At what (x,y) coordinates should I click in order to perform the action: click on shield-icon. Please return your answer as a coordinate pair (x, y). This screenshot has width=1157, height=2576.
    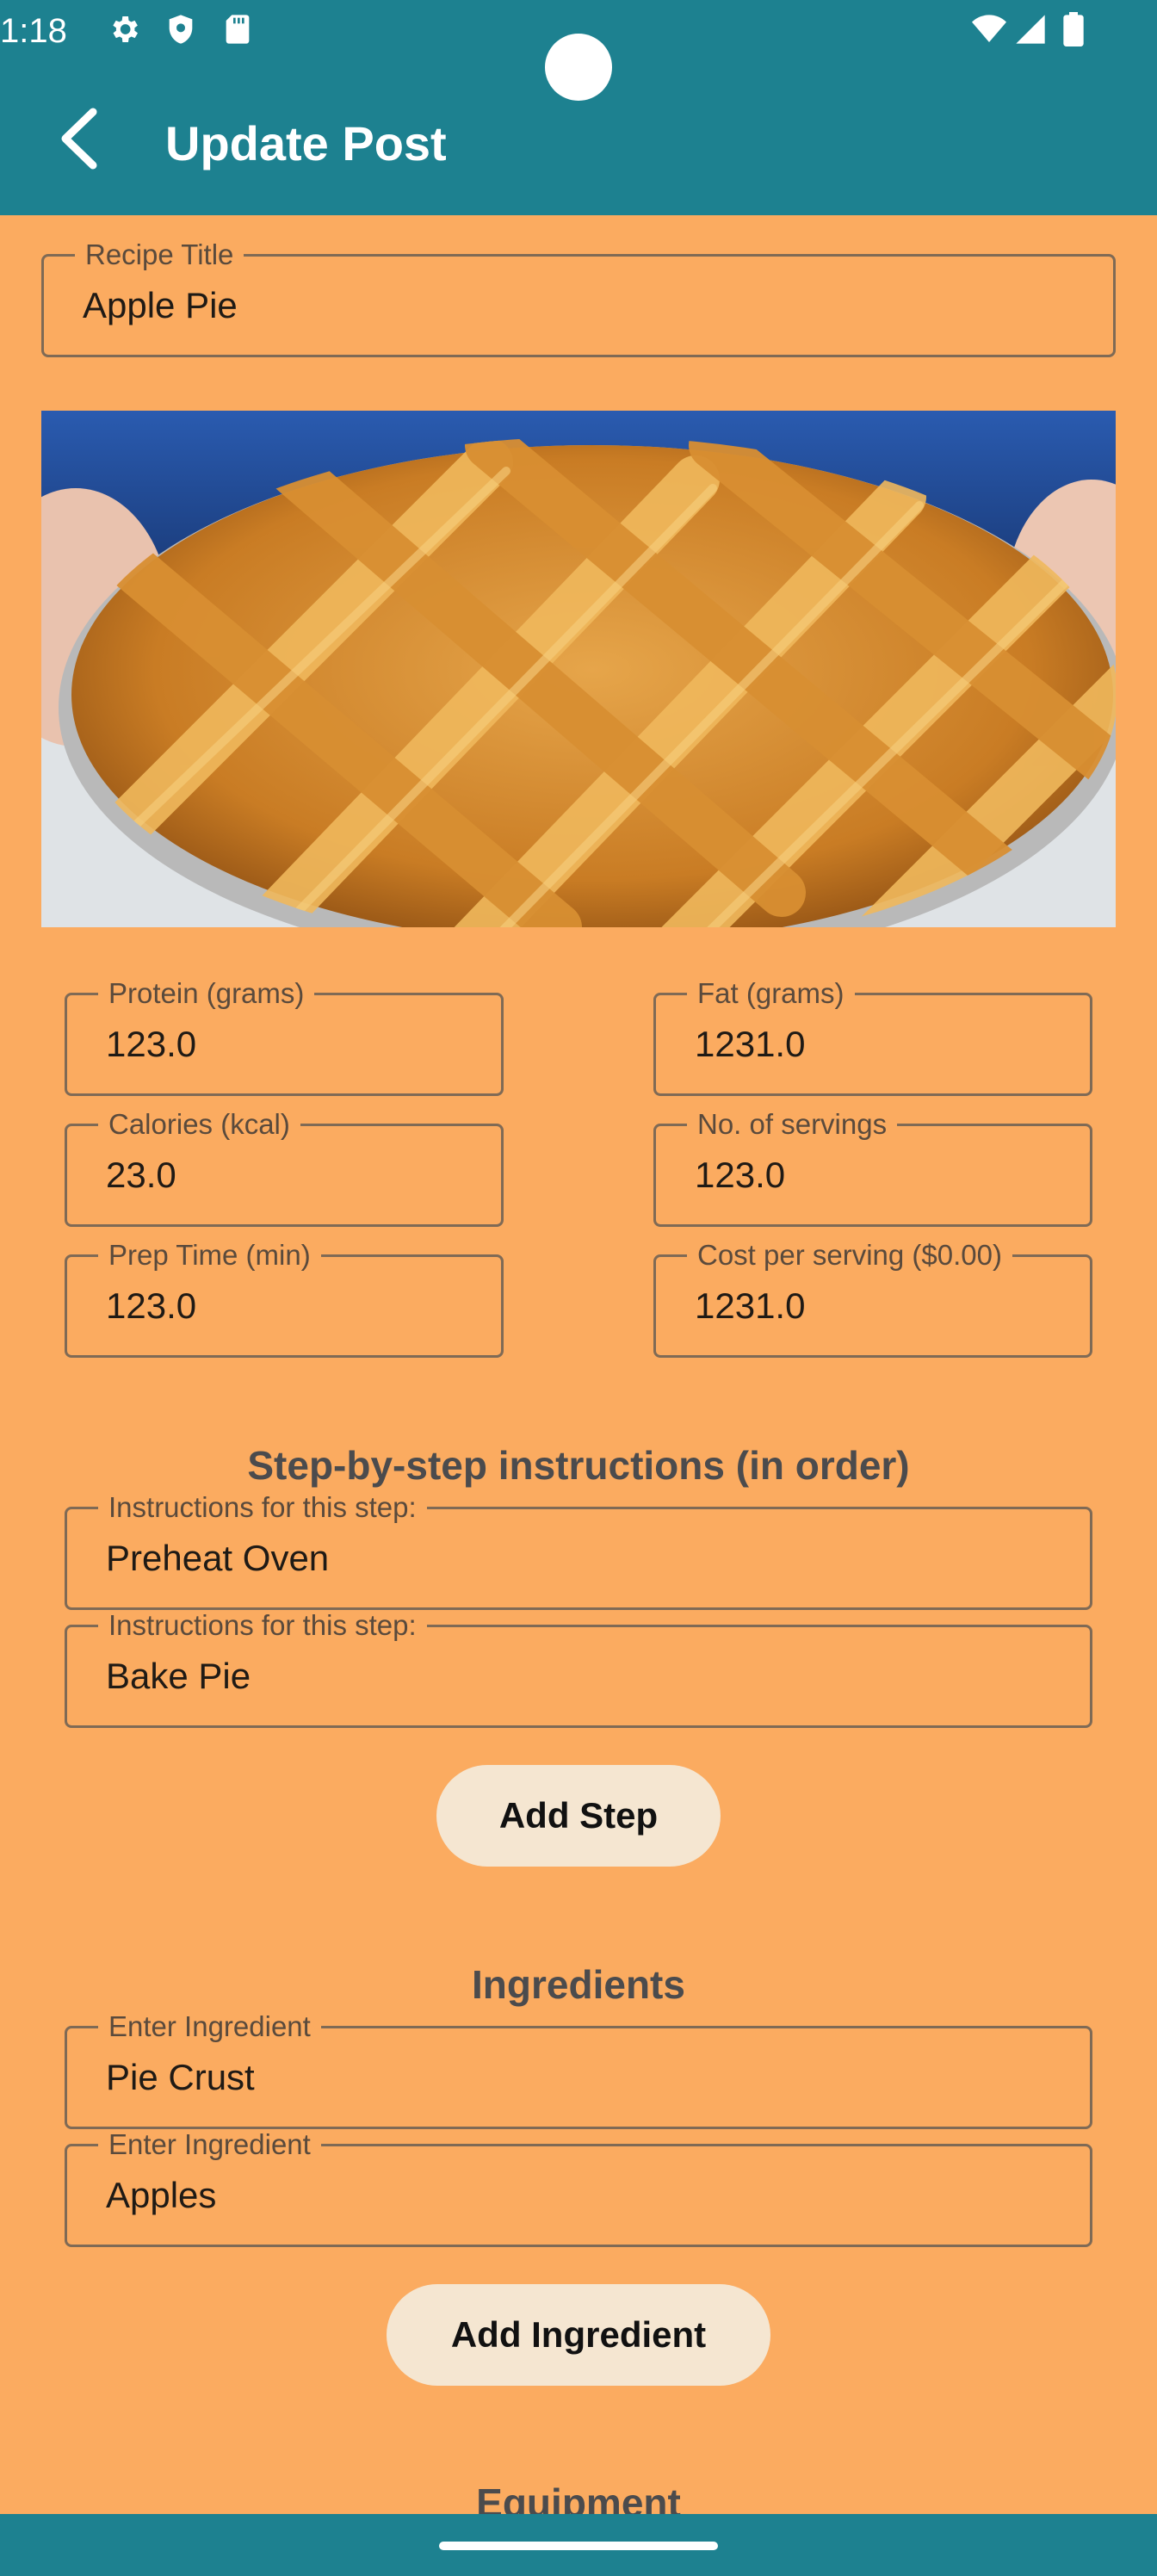
    Looking at the image, I should click on (181, 29).